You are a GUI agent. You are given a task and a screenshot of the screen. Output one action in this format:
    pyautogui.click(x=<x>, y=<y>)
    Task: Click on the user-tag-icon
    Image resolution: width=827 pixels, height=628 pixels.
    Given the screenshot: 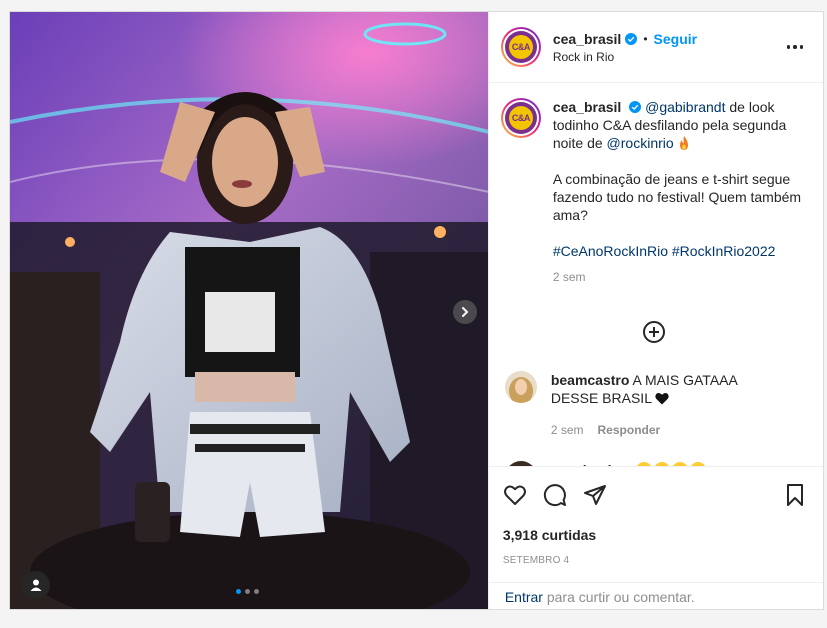 What is the action you would take?
    pyautogui.click(x=36, y=585)
    